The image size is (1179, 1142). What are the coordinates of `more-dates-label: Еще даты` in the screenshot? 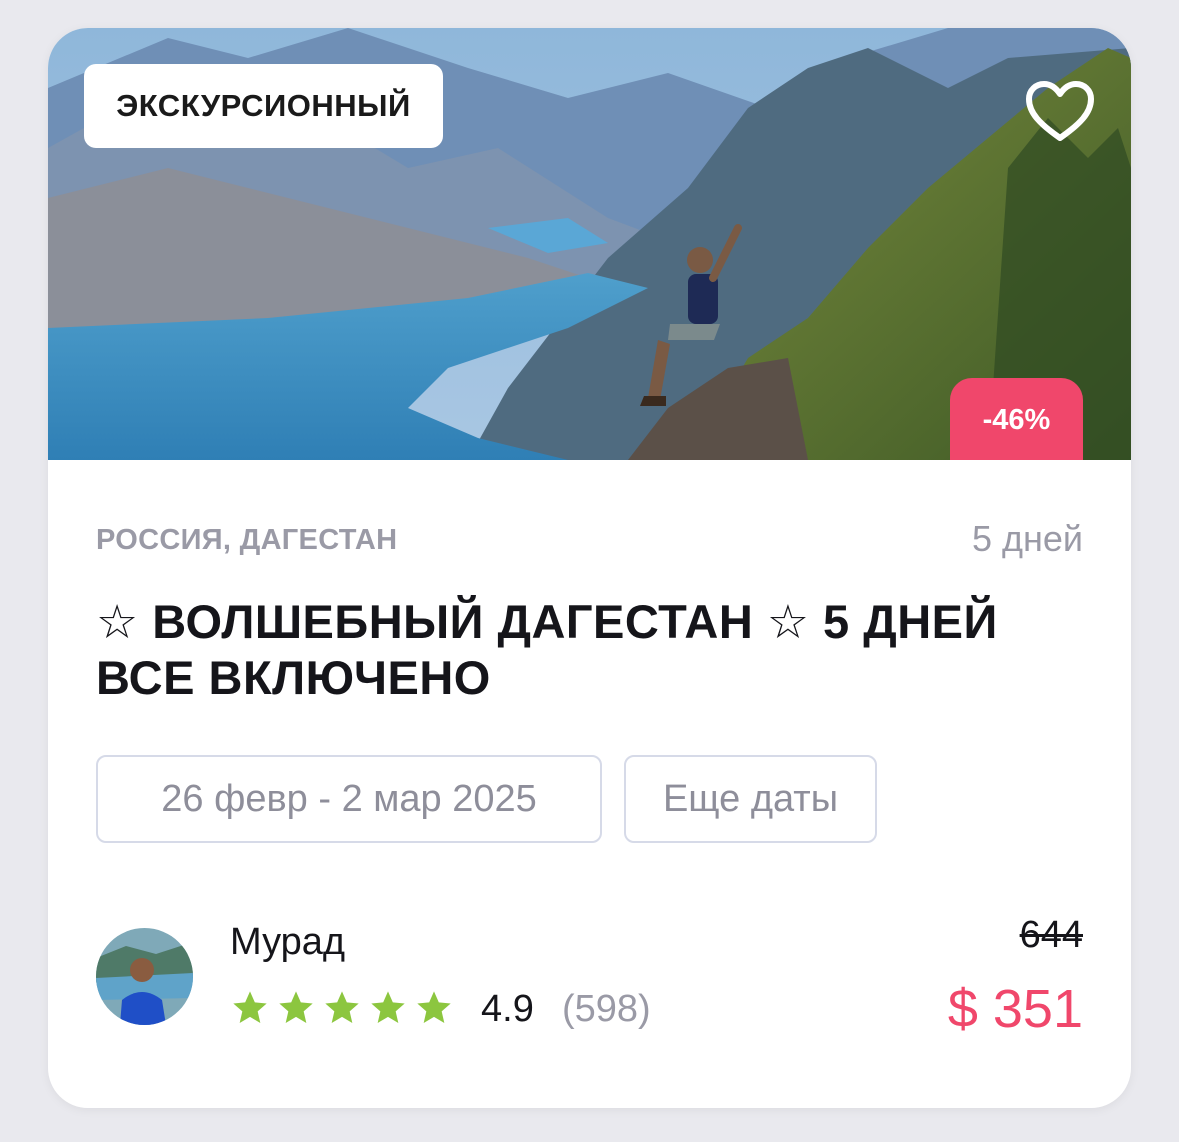 It's located at (750, 798).